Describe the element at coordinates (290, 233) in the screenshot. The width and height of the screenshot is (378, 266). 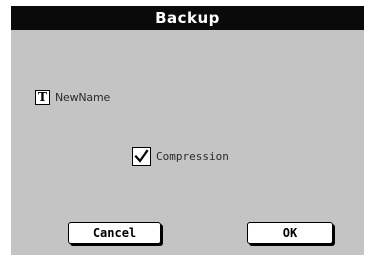
I see `ok-button: OK` at that location.